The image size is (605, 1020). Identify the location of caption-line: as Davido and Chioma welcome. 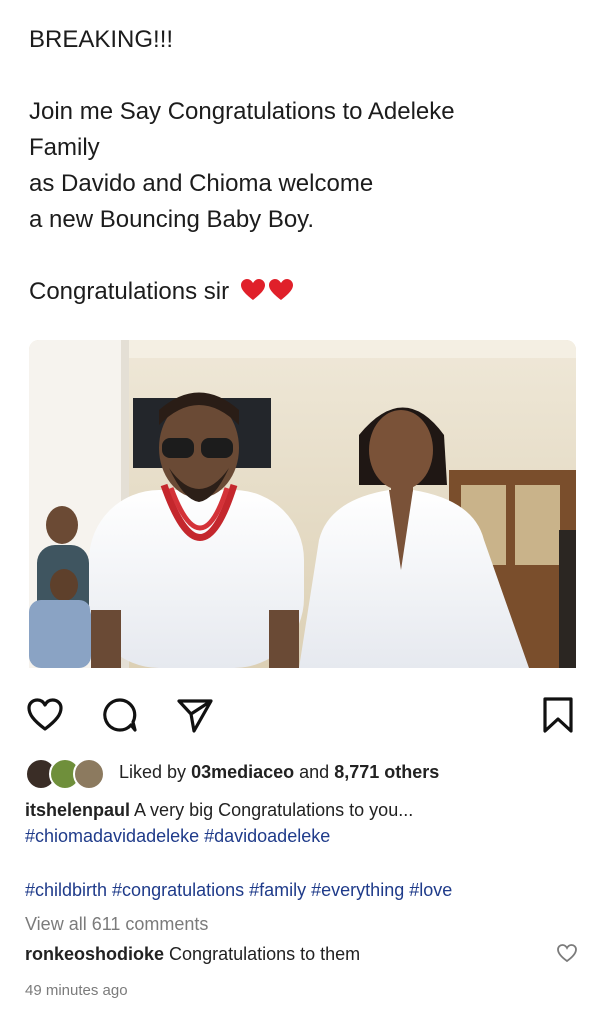
(201, 183).